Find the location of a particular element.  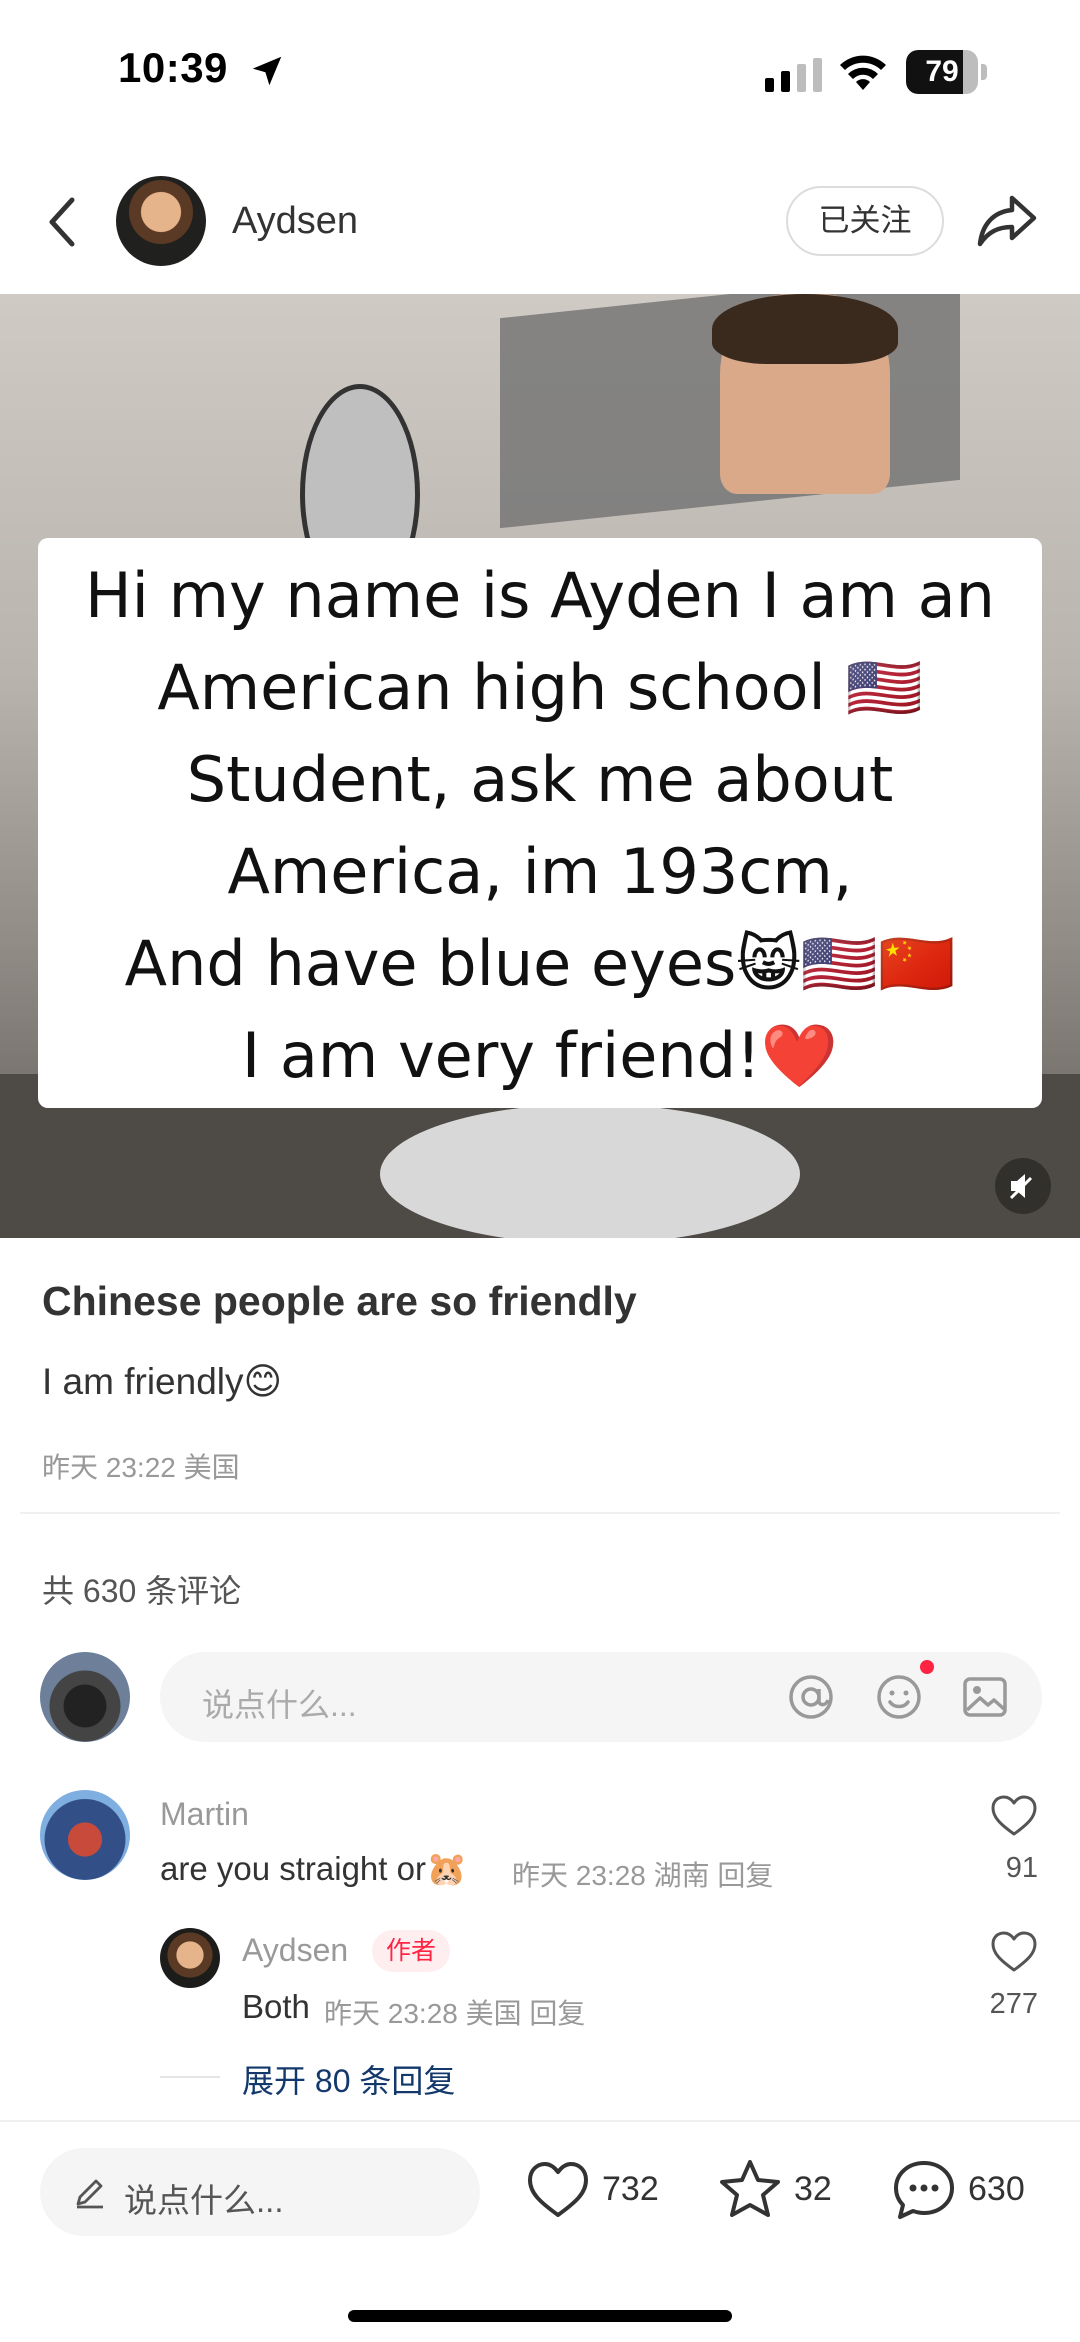

like-count: 732 is located at coordinates (630, 2189).